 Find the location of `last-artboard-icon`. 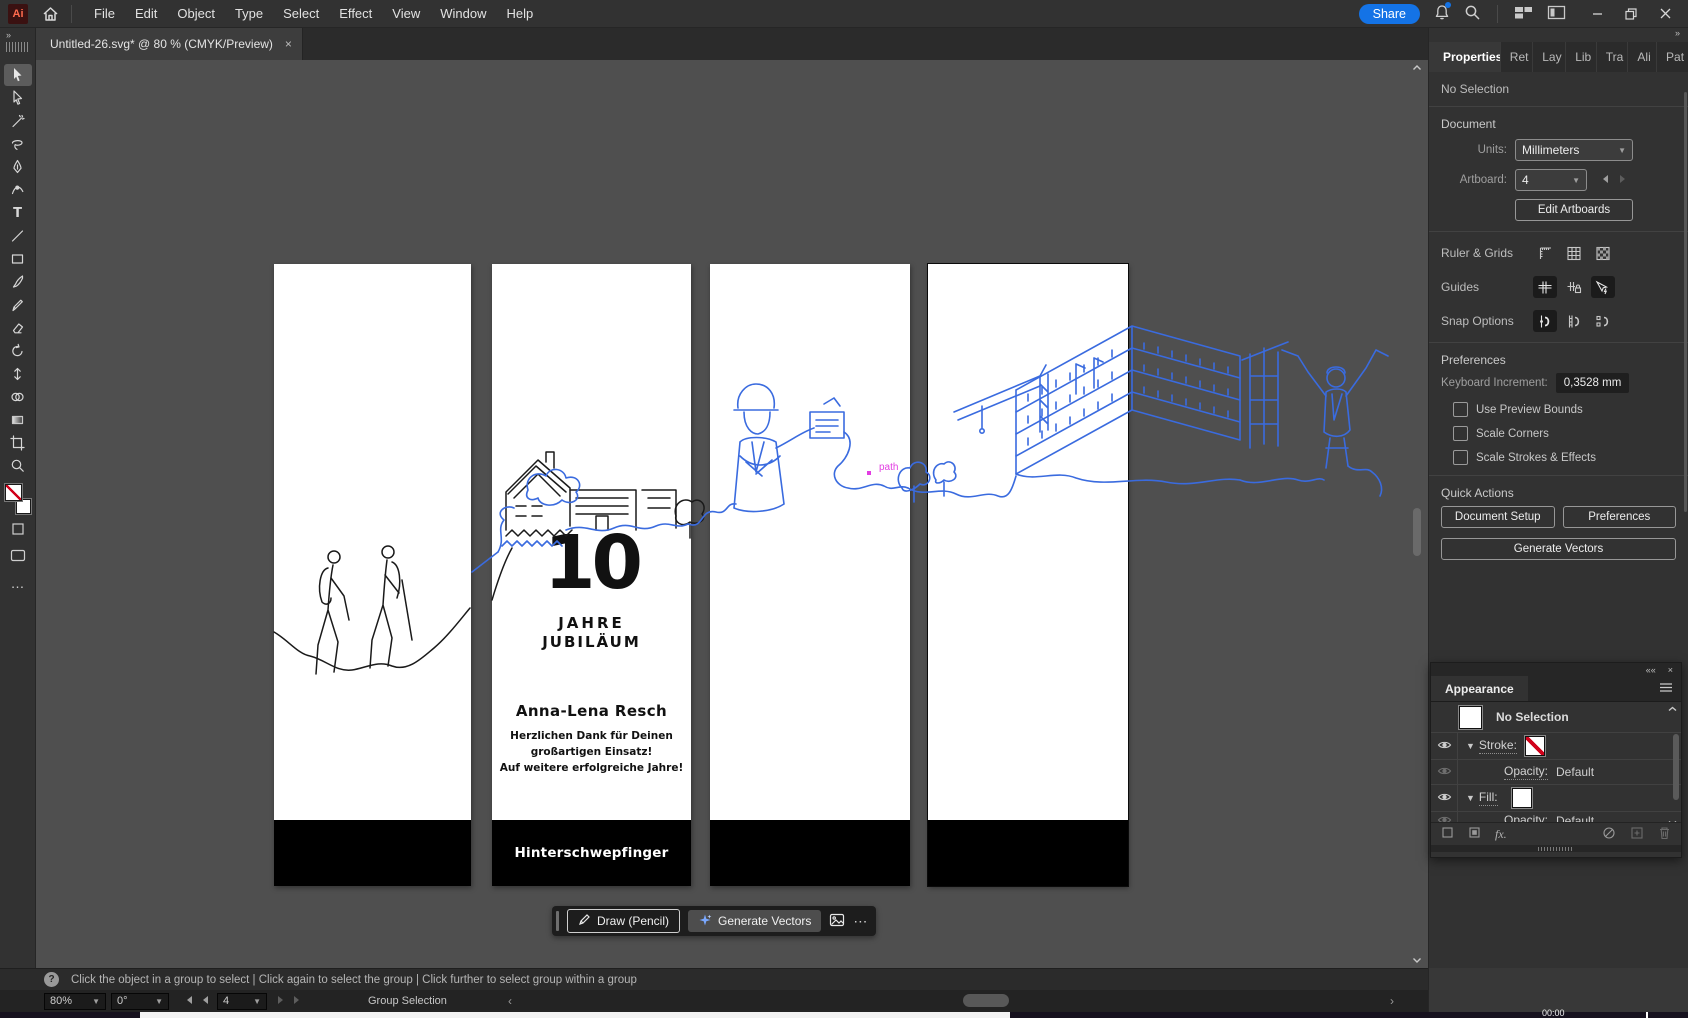

last-artboard-icon is located at coordinates (298, 1001).